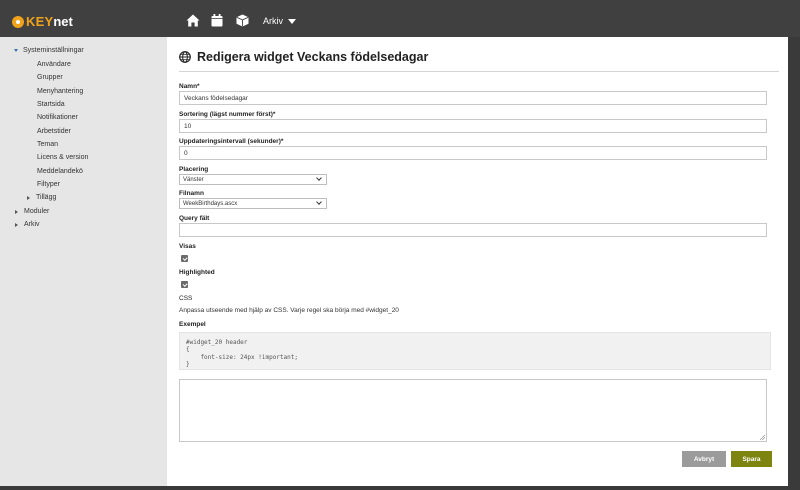 The height and width of the screenshot is (490, 800). What do you see at coordinates (762, 437) in the screenshot?
I see `resize-grip-icon` at bounding box center [762, 437].